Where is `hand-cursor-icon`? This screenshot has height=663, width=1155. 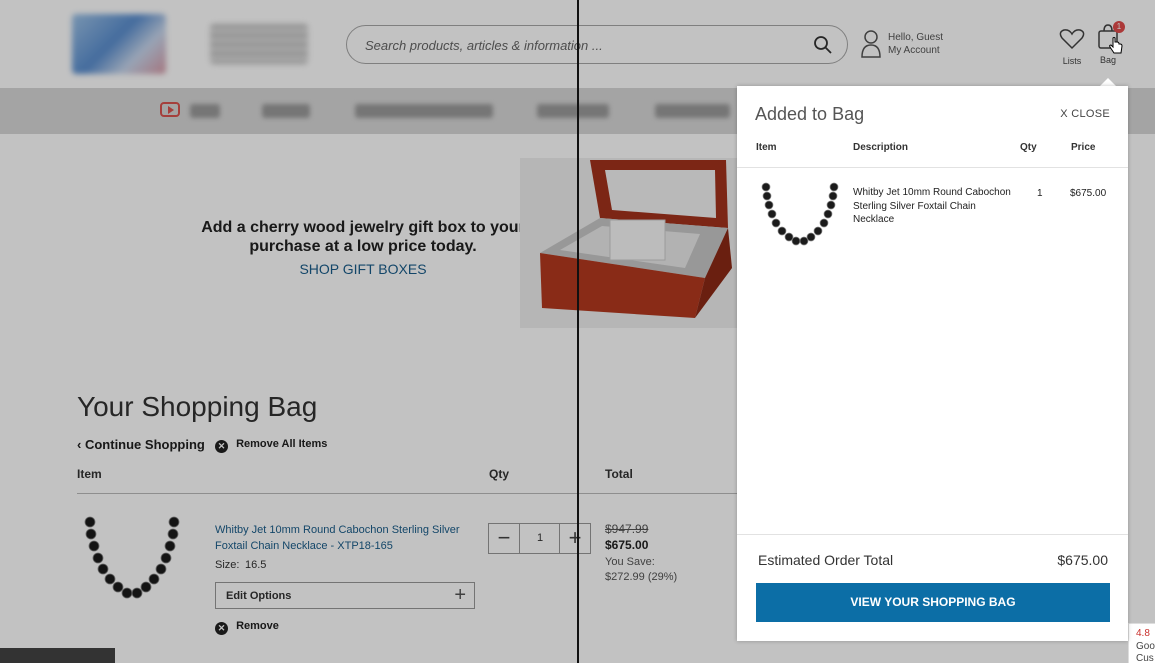 hand-cursor-icon is located at coordinates (1116, 45).